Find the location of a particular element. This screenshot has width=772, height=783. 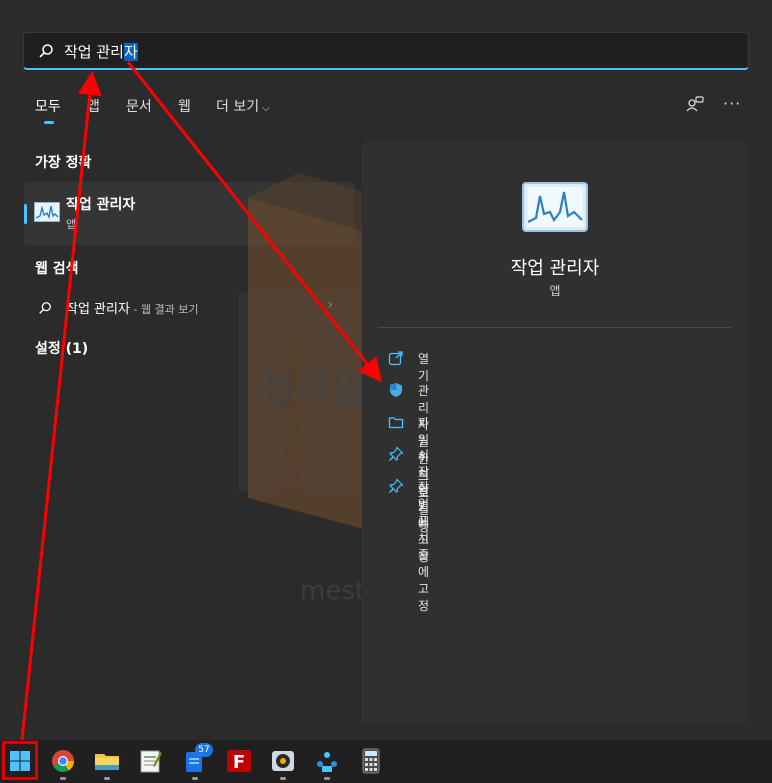

arrow-start-to-search is located at coordinates (61, 406).